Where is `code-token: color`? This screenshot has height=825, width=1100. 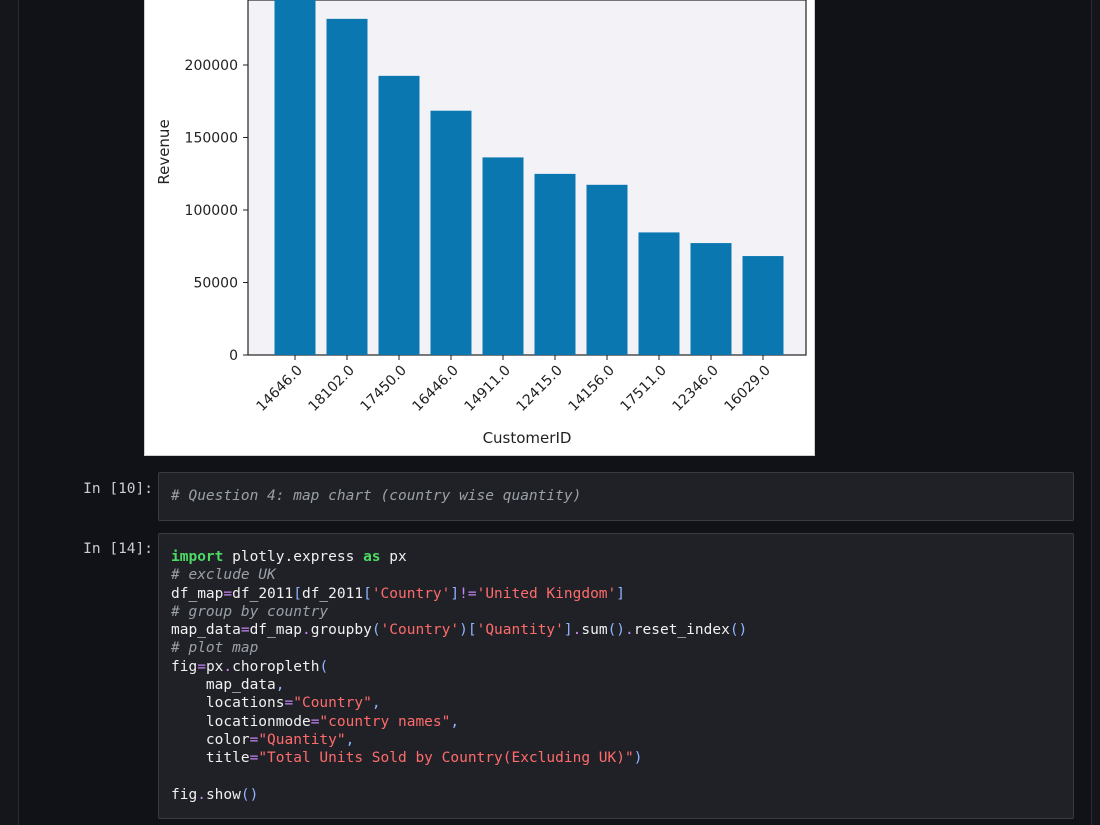
code-token: color is located at coordinates (210, 739).